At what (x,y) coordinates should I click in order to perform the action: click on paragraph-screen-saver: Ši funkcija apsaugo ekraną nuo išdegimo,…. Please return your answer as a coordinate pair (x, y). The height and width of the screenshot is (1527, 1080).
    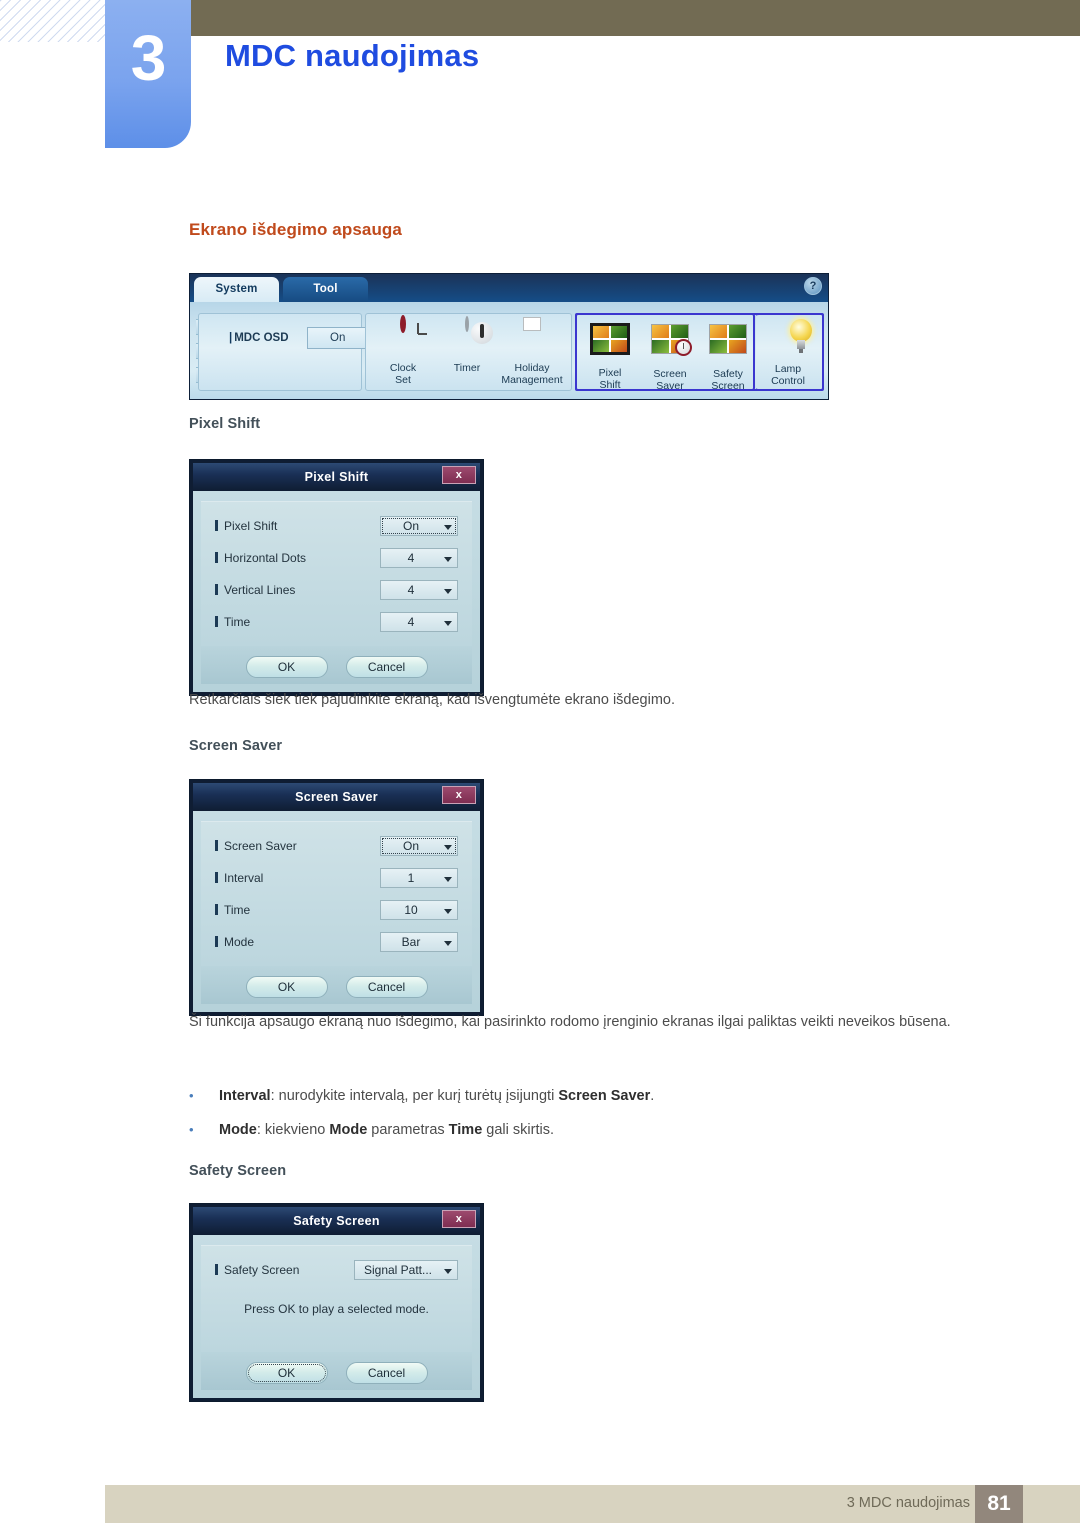
    Looking at the image, I should click on (570, 1022).